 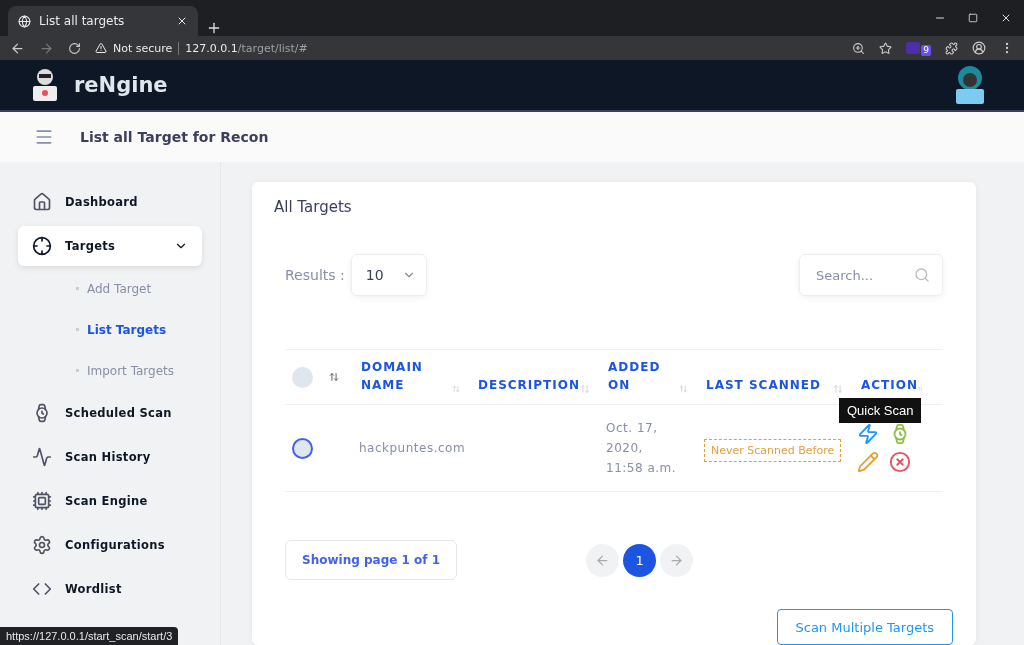 I want to click on hacker-logo-icon, so click(x=45, y=85).